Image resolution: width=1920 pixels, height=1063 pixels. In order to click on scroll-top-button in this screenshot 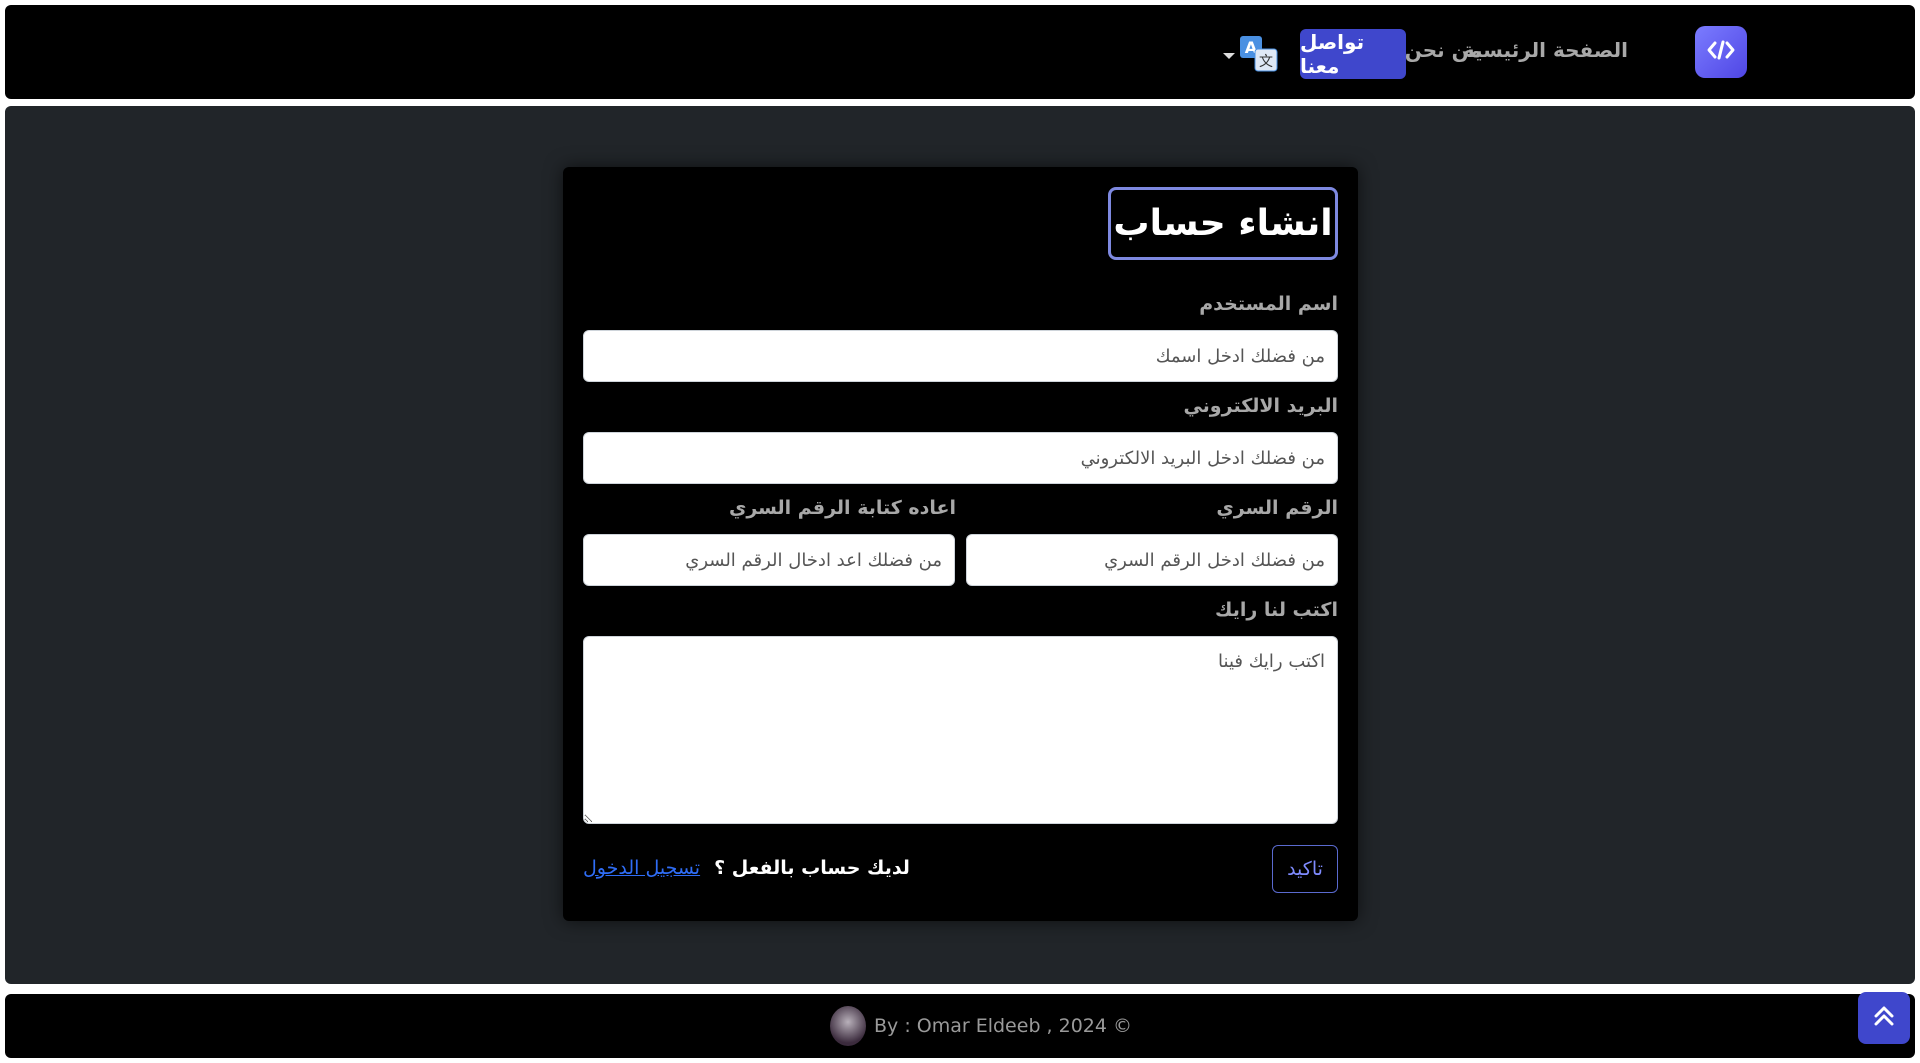, I will do `click(1884, 1018)`.